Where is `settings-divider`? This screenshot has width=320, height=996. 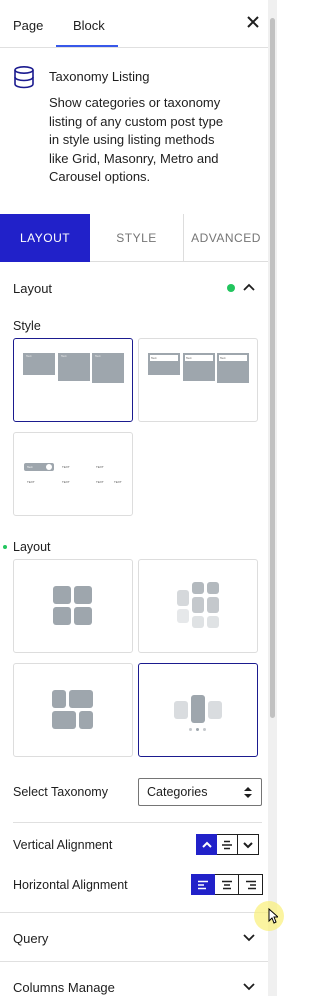 settings-divider is located at coordinates (137, 822).